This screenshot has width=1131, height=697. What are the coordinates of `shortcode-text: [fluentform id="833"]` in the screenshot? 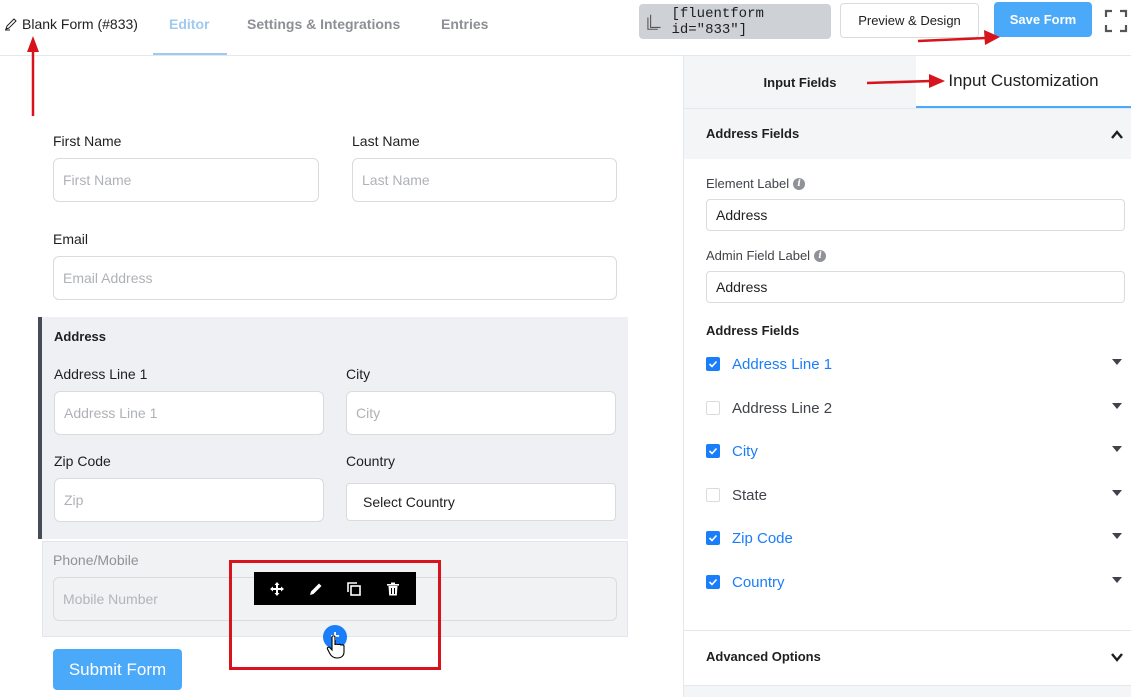 It's located at (717, 21).